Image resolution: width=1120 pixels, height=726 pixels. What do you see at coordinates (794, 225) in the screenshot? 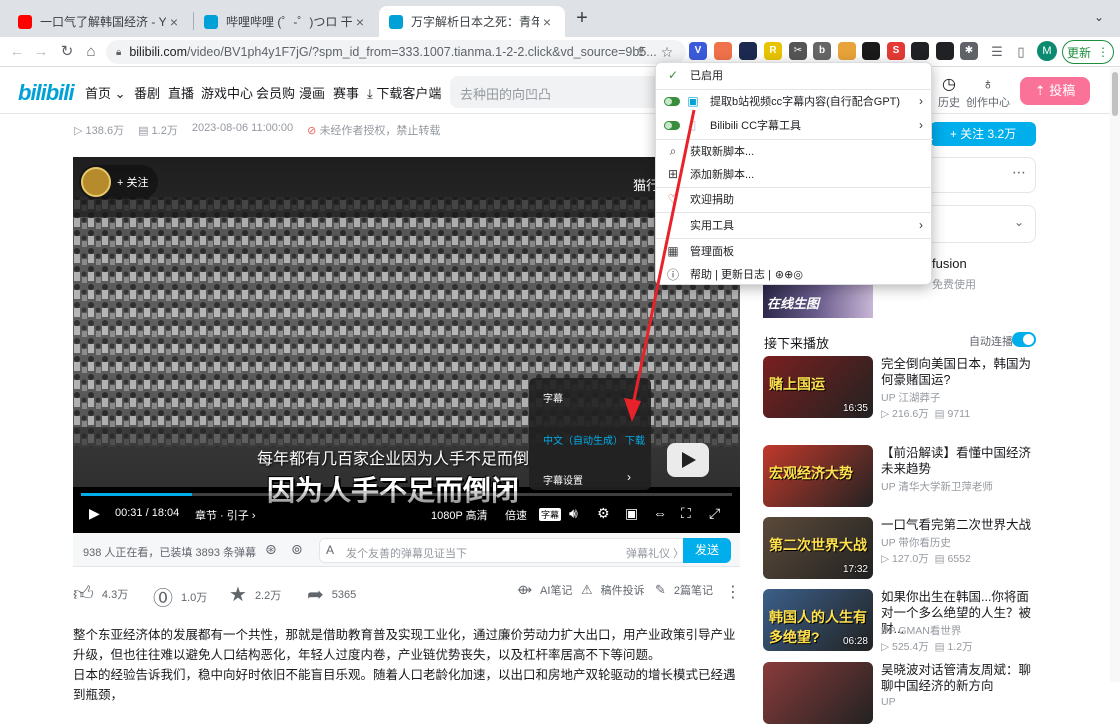
I see `menu-utilities: 实用工具 ›` at bounding box center [794, 225].